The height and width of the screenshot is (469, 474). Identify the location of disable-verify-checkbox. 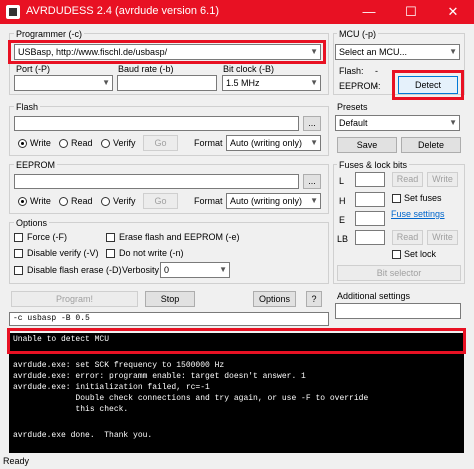
(18, 253).